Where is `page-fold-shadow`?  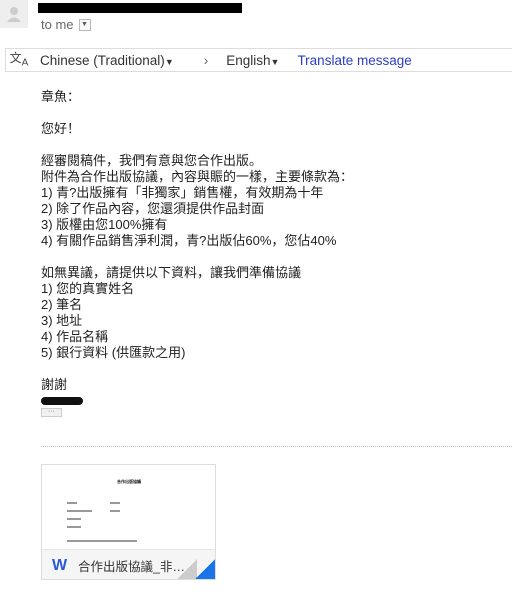 page-fold-shadow is located at coordinates (187, 569).